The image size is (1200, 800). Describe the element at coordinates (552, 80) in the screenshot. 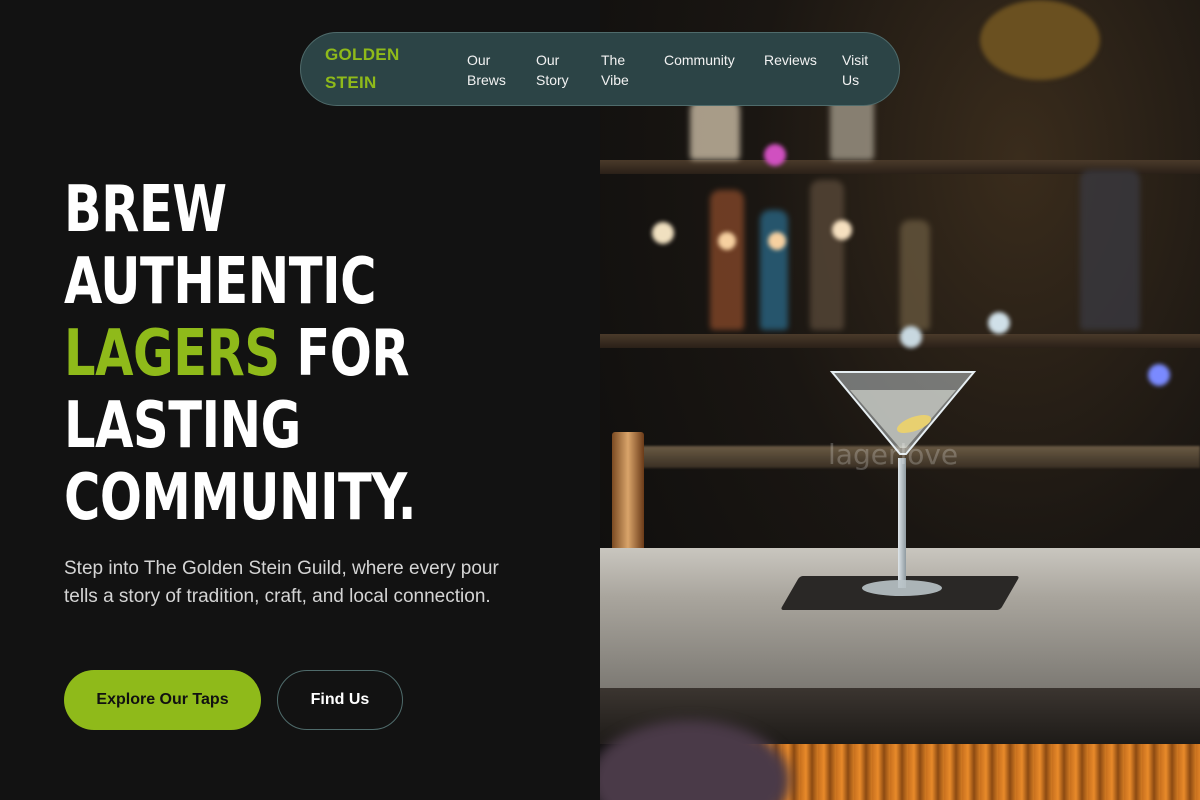

I see `nav-link-text: Story` at that location.